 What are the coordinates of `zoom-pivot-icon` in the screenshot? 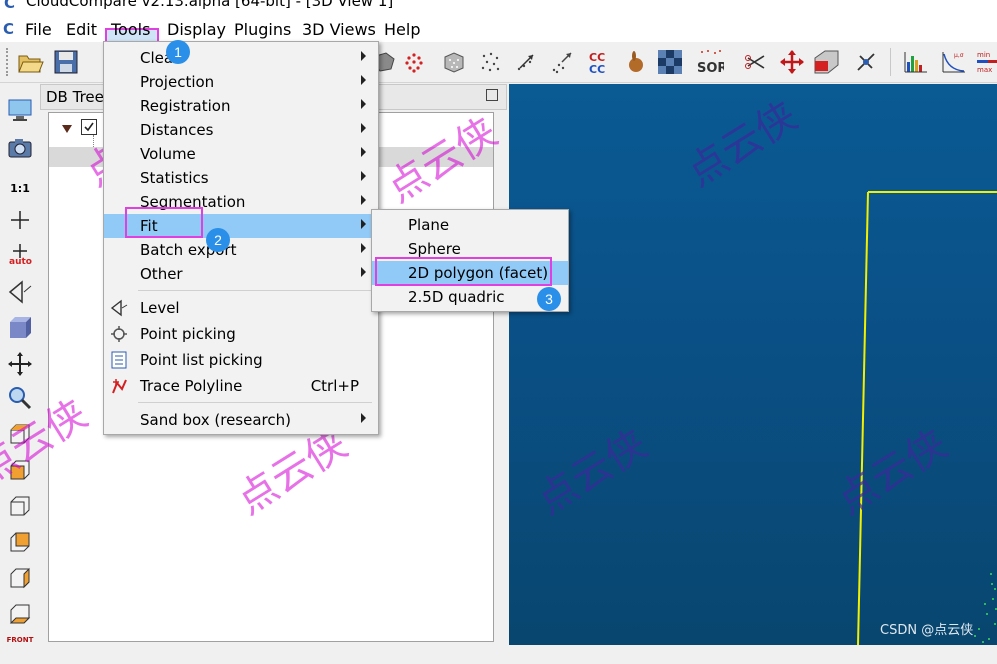 It's located at (20, 220).